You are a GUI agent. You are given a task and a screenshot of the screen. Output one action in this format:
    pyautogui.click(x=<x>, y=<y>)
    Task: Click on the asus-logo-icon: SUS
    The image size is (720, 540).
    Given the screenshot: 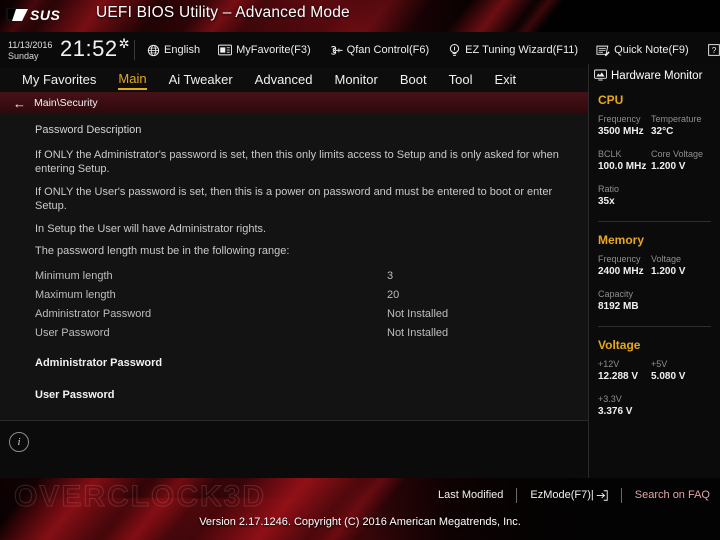 What is the action you would take?
    pyautogui.click(x=45, y=15)
    